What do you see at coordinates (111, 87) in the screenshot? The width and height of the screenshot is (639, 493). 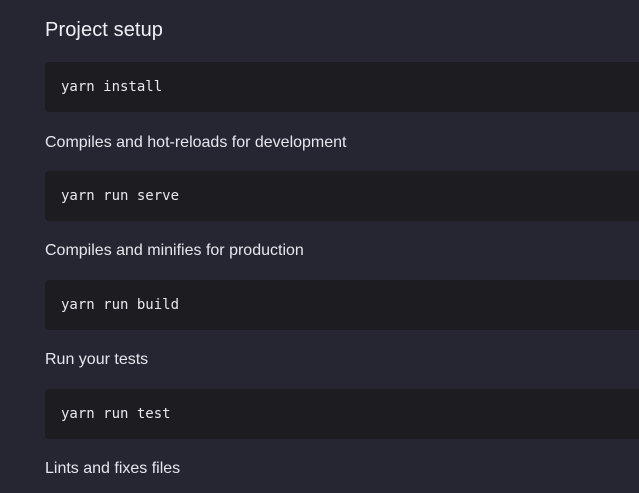 I see `install-command: yarn install` at bounding box center [111, 87].